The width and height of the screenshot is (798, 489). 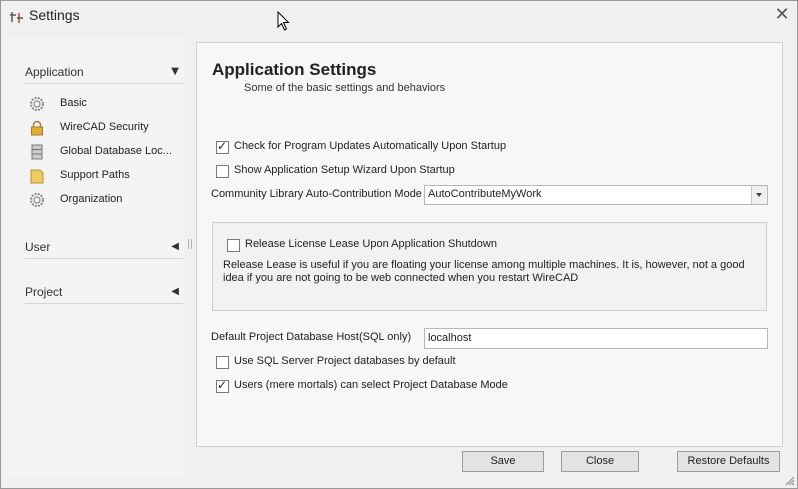 What do you see at coordinates (222, 362) in the screenshot?
I see `use-sql-checkbox` at bounding box center [222, 362].